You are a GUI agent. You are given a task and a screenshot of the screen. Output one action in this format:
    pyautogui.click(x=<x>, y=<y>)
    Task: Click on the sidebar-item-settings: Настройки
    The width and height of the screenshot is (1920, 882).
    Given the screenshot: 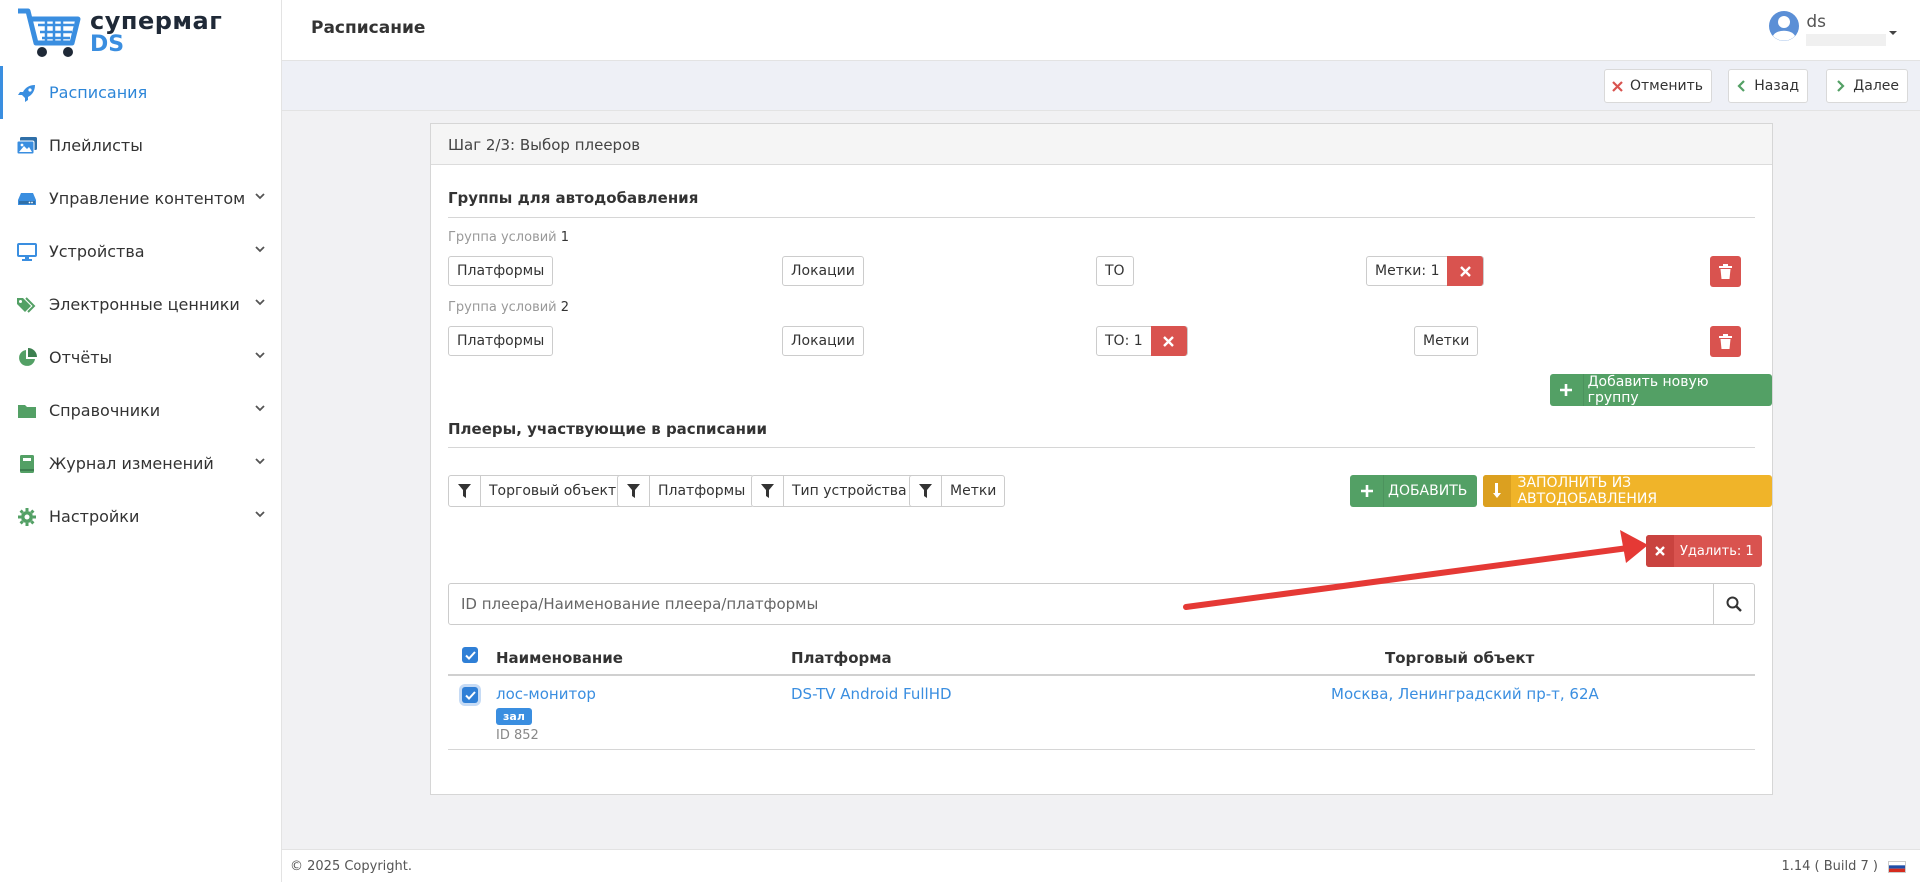 What is the action you would take?
    pyautogui.click(x=140, y=516)
    